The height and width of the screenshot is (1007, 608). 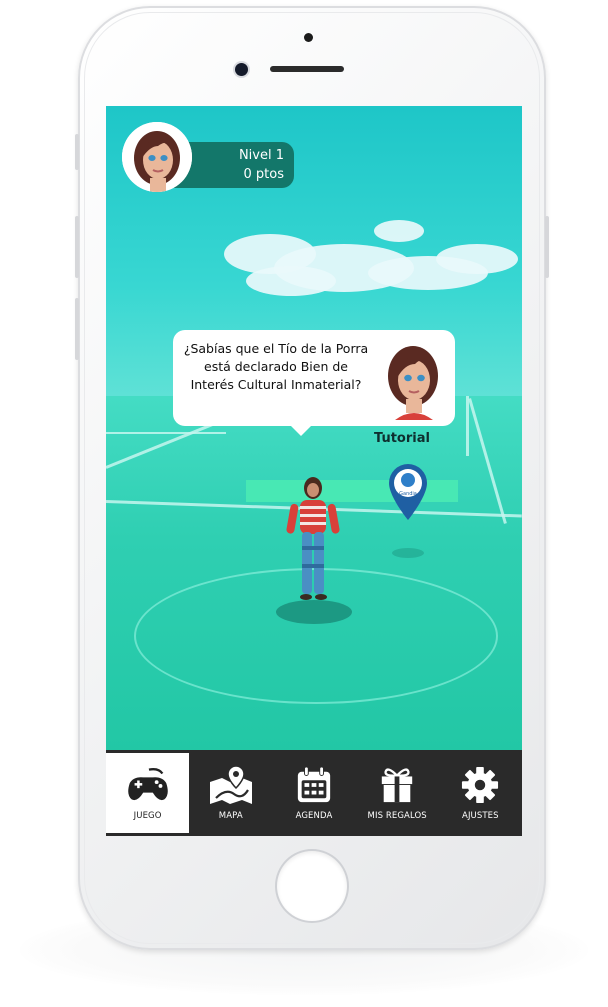 I want to click on nav-item-agenda: AGENDA, so click(x=313, y=793).